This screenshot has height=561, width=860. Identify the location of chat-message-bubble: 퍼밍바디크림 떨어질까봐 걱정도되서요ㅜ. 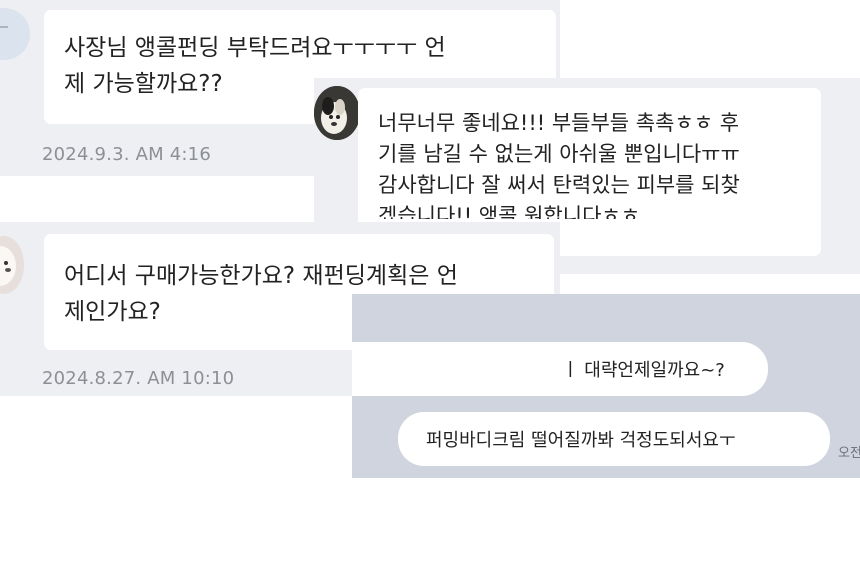
(614, 439).